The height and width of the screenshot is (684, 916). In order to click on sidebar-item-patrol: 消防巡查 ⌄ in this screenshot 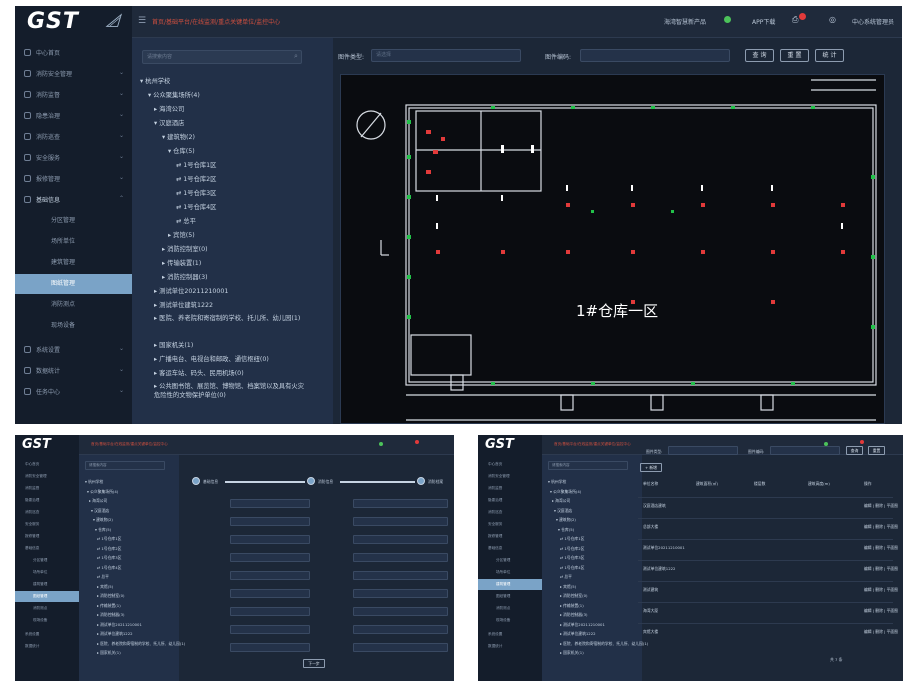, I will do `click(73, 136)`.